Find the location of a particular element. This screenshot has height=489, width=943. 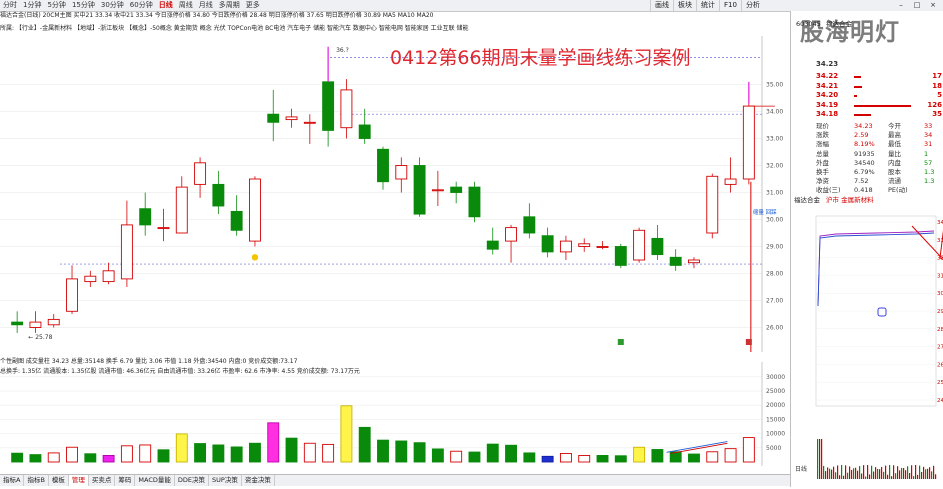

tool-3: F10 is located at coordinates (730, 5).